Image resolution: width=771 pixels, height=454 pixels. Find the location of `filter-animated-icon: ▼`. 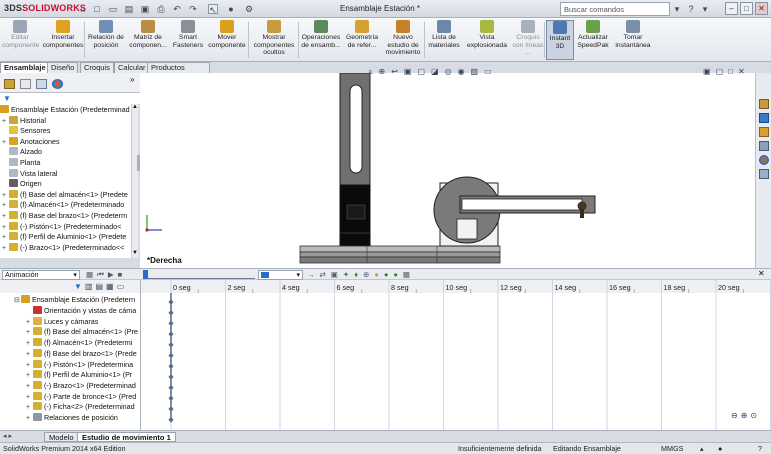

filter-animated-icon: ▼ is located at coordinates (78, 286).